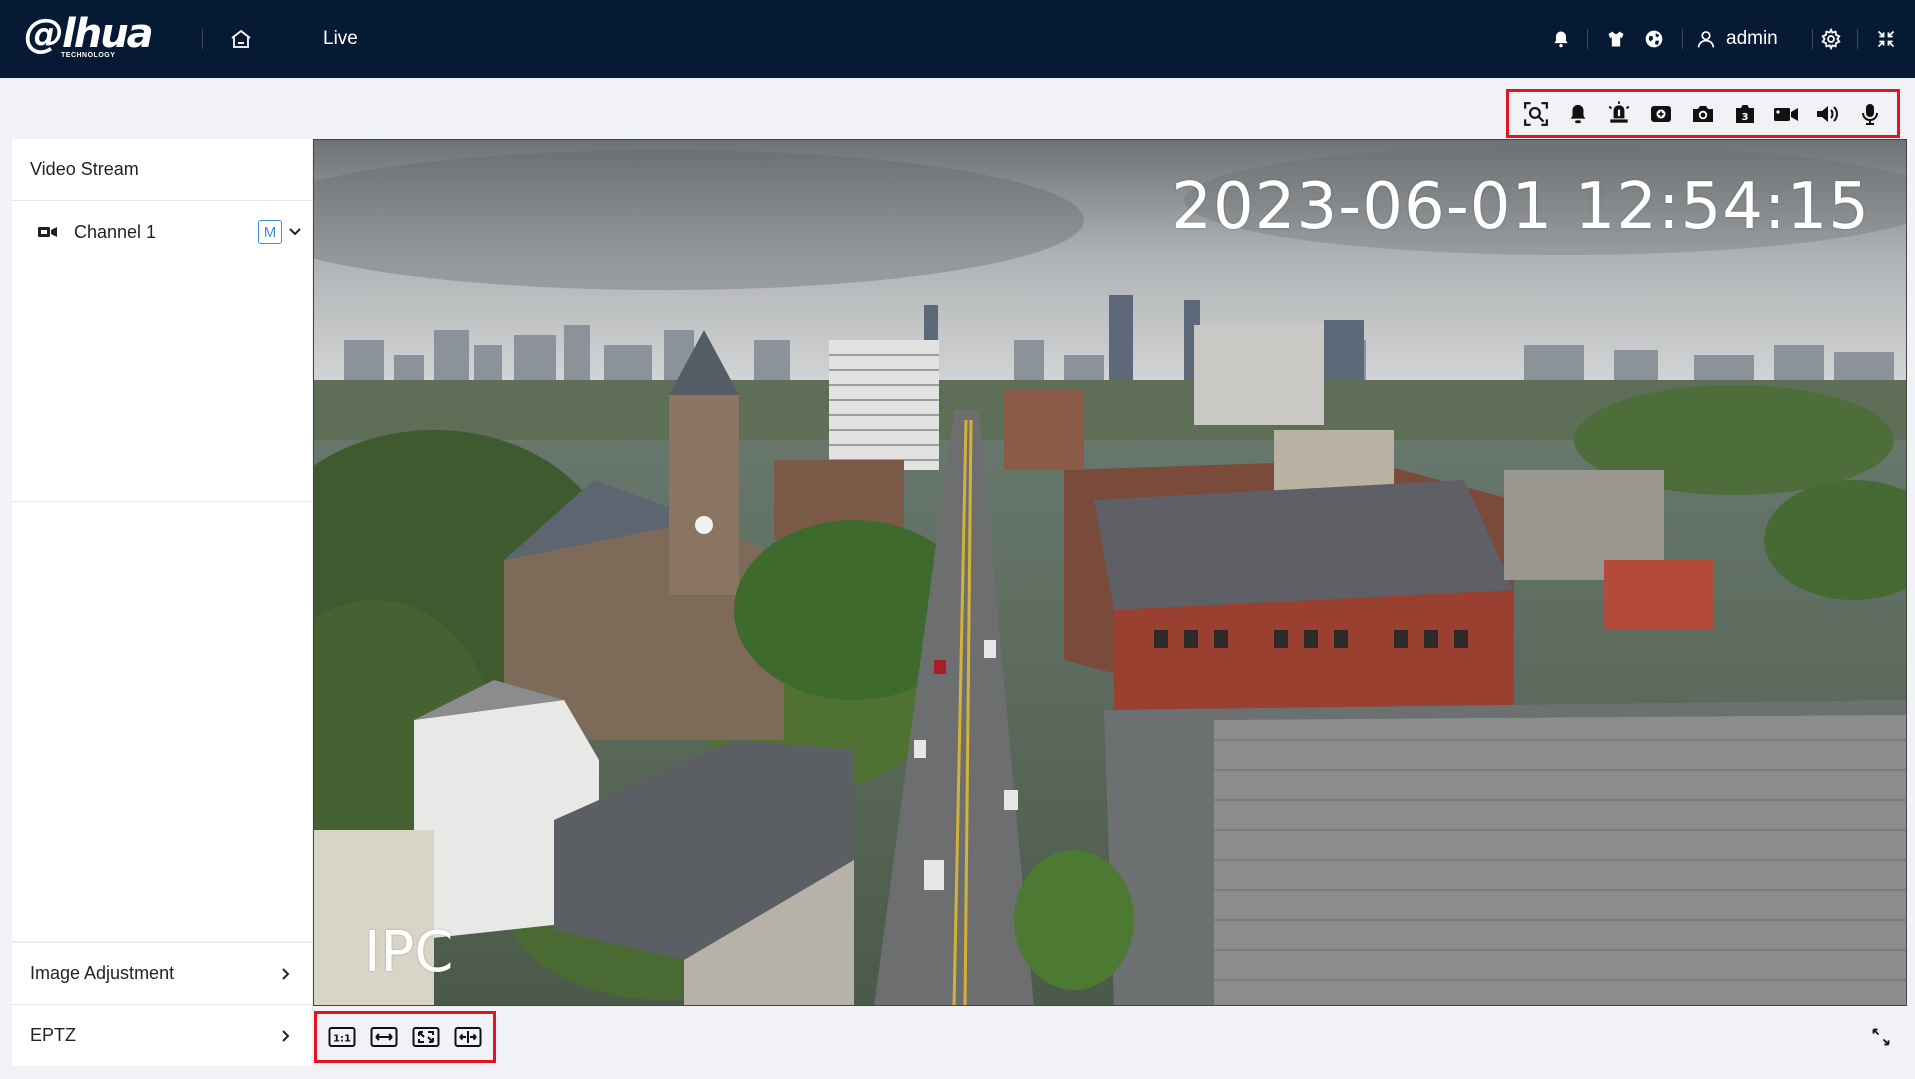 This screenshot has width=1915, height=1079. I want to click on dahua-logo: @lhua TECHNOLOGY, so click(94, 38).